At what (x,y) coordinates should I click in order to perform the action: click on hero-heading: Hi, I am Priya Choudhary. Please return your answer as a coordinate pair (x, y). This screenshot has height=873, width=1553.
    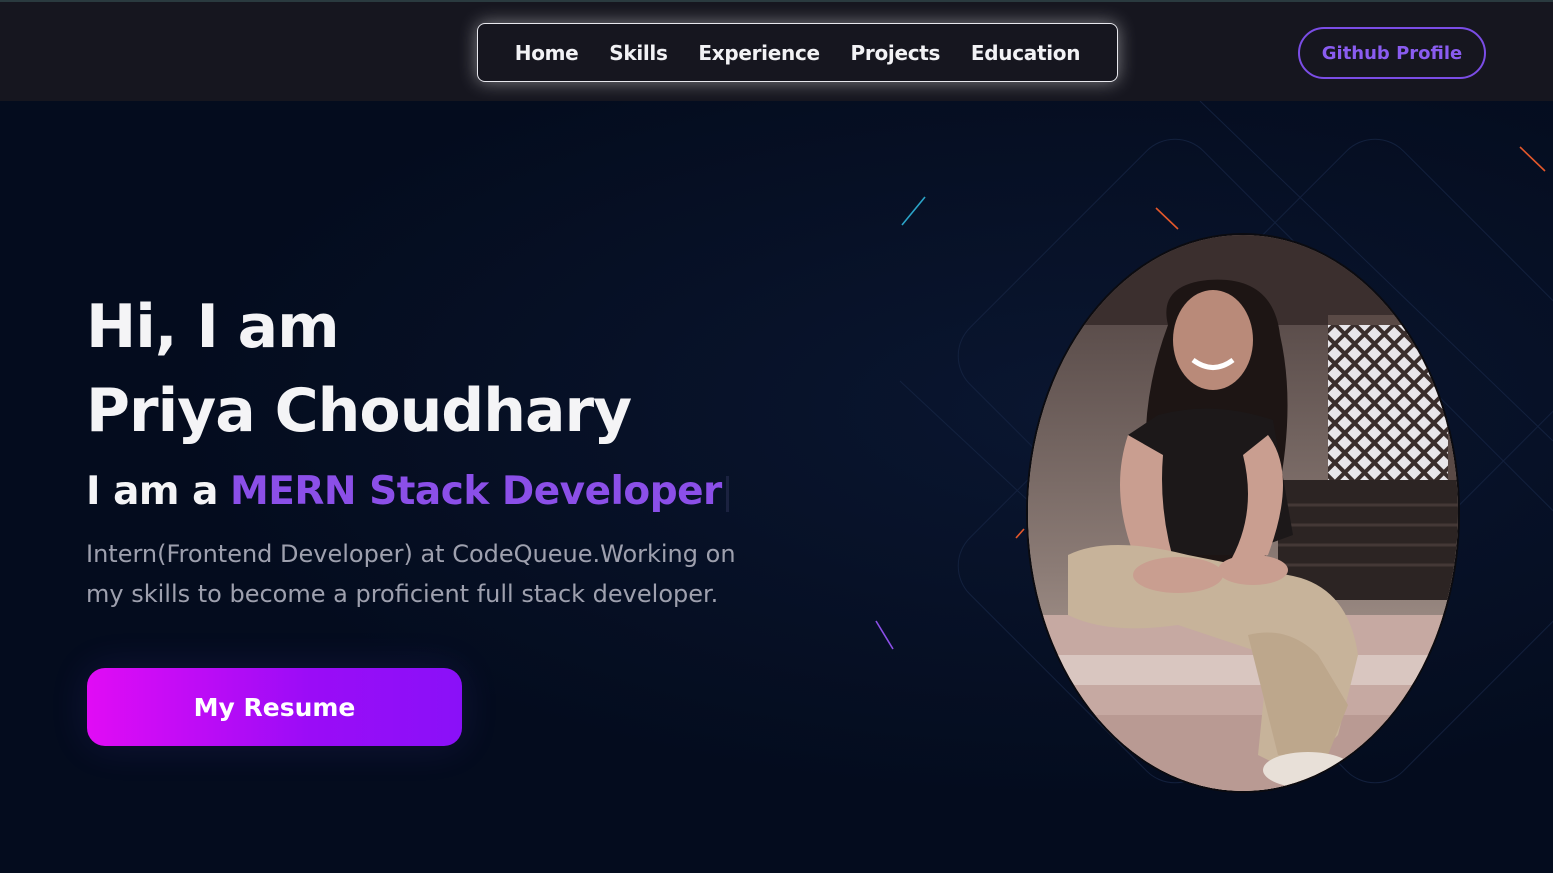
    Looking at the image, I should click on (359, 369).